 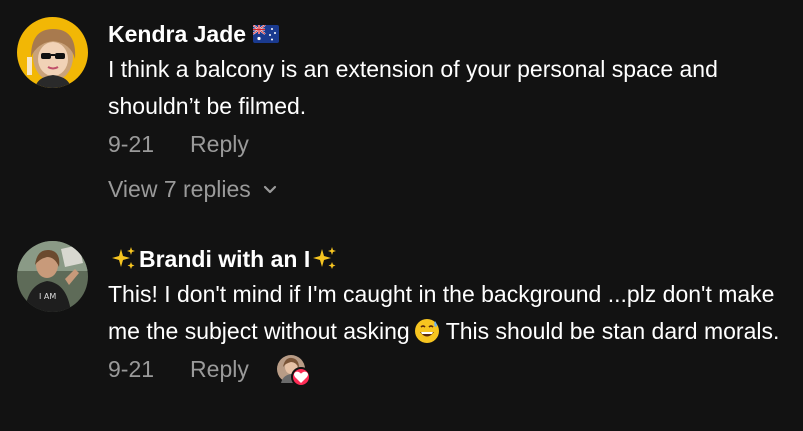 What do you see at coordinates (179, 189) in the screenshot?
I see `view-replies-label: View 7 replies` at bounding box center [179, 189].